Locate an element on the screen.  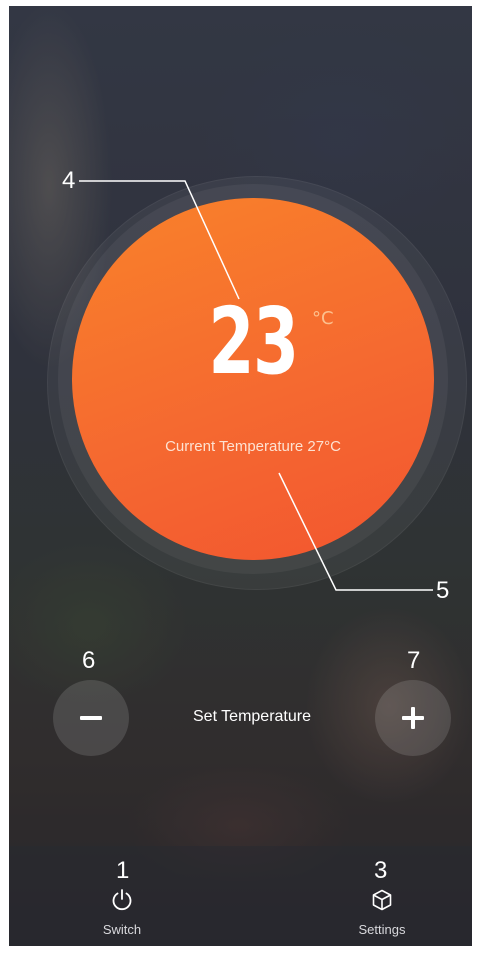
callout-4: 4 is located at coordinates (69, 180).